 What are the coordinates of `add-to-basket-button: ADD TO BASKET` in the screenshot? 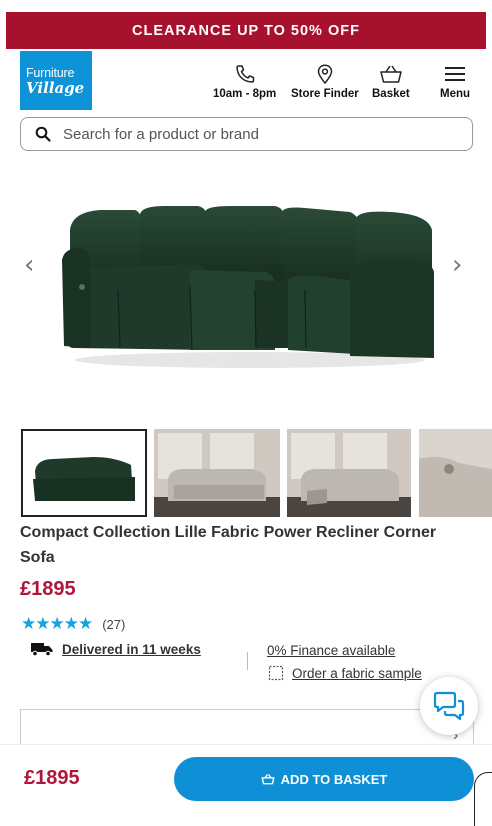 It's located at (324, 779).